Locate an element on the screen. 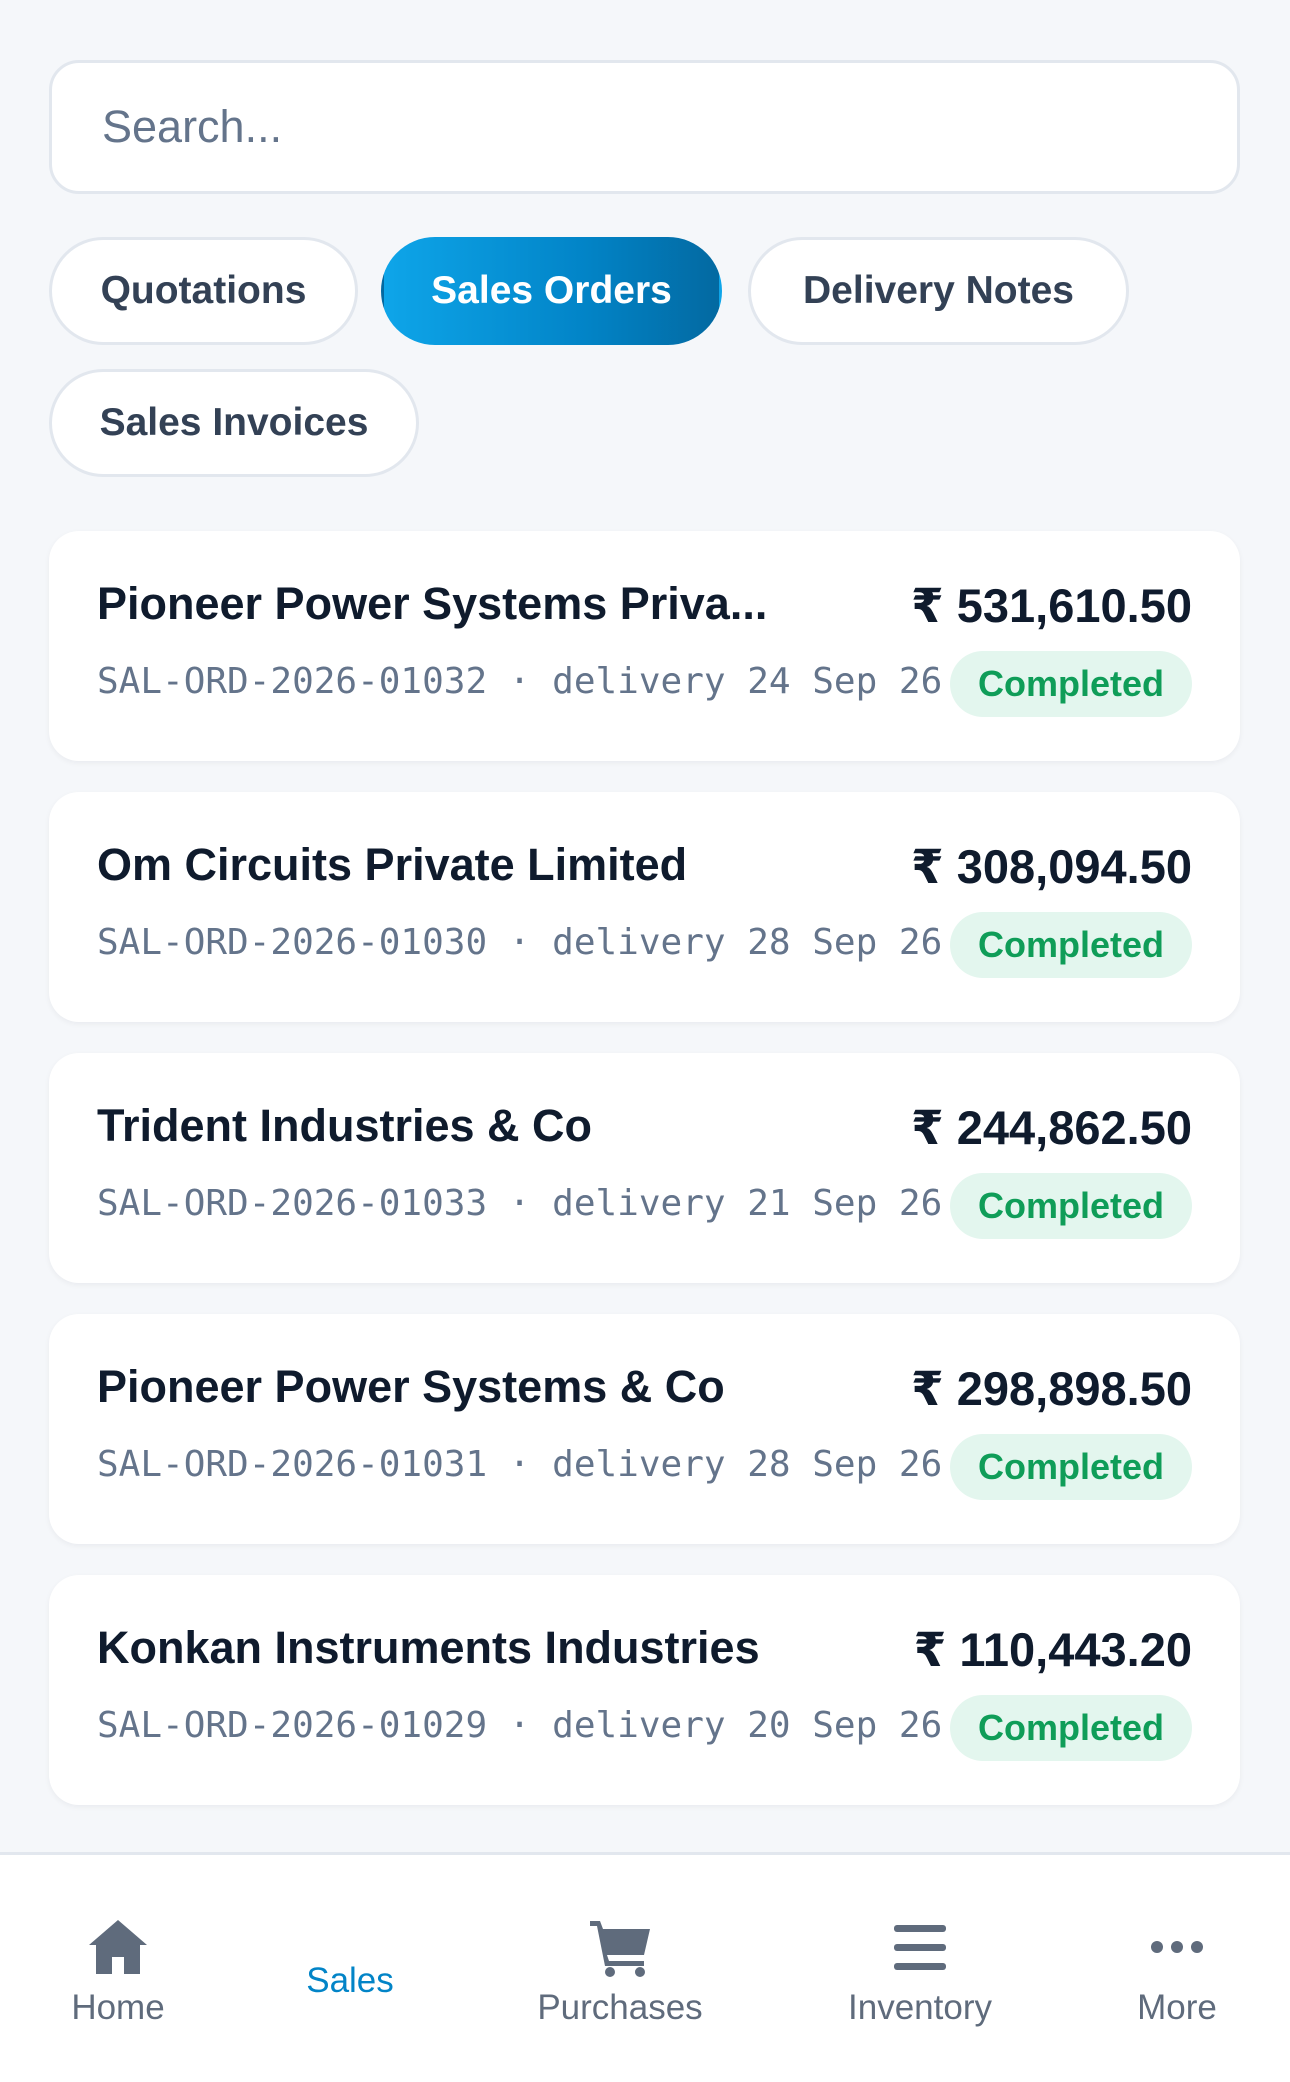 This screenshot has height=2082, width=1290. nav-home: Home is located at coordinates (119, 1968).